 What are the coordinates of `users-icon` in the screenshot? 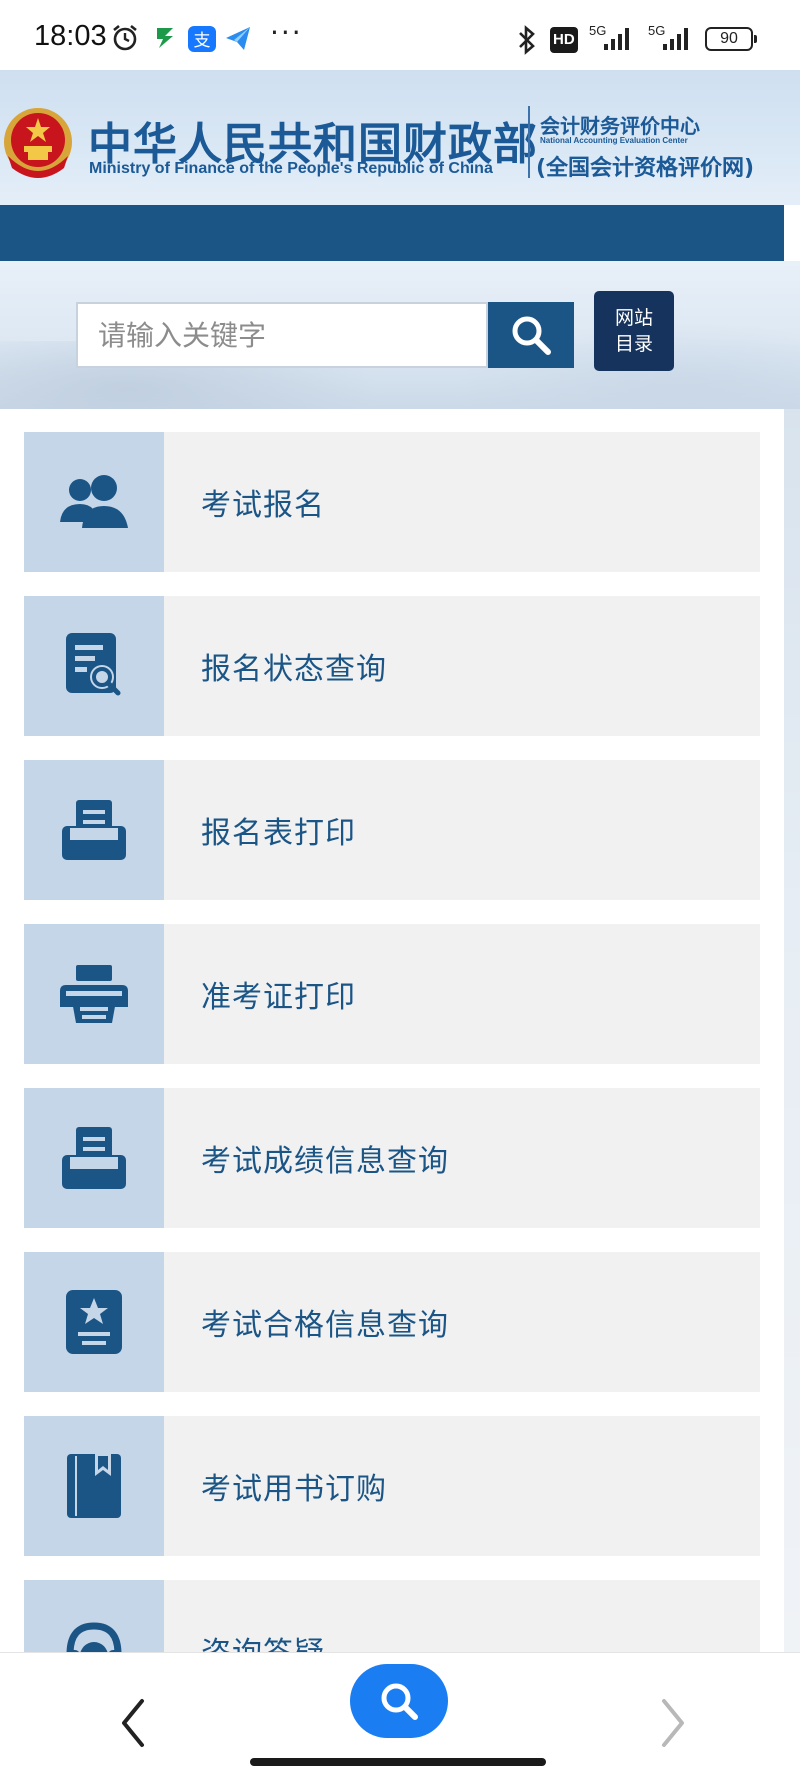 It's located at (94, 501).